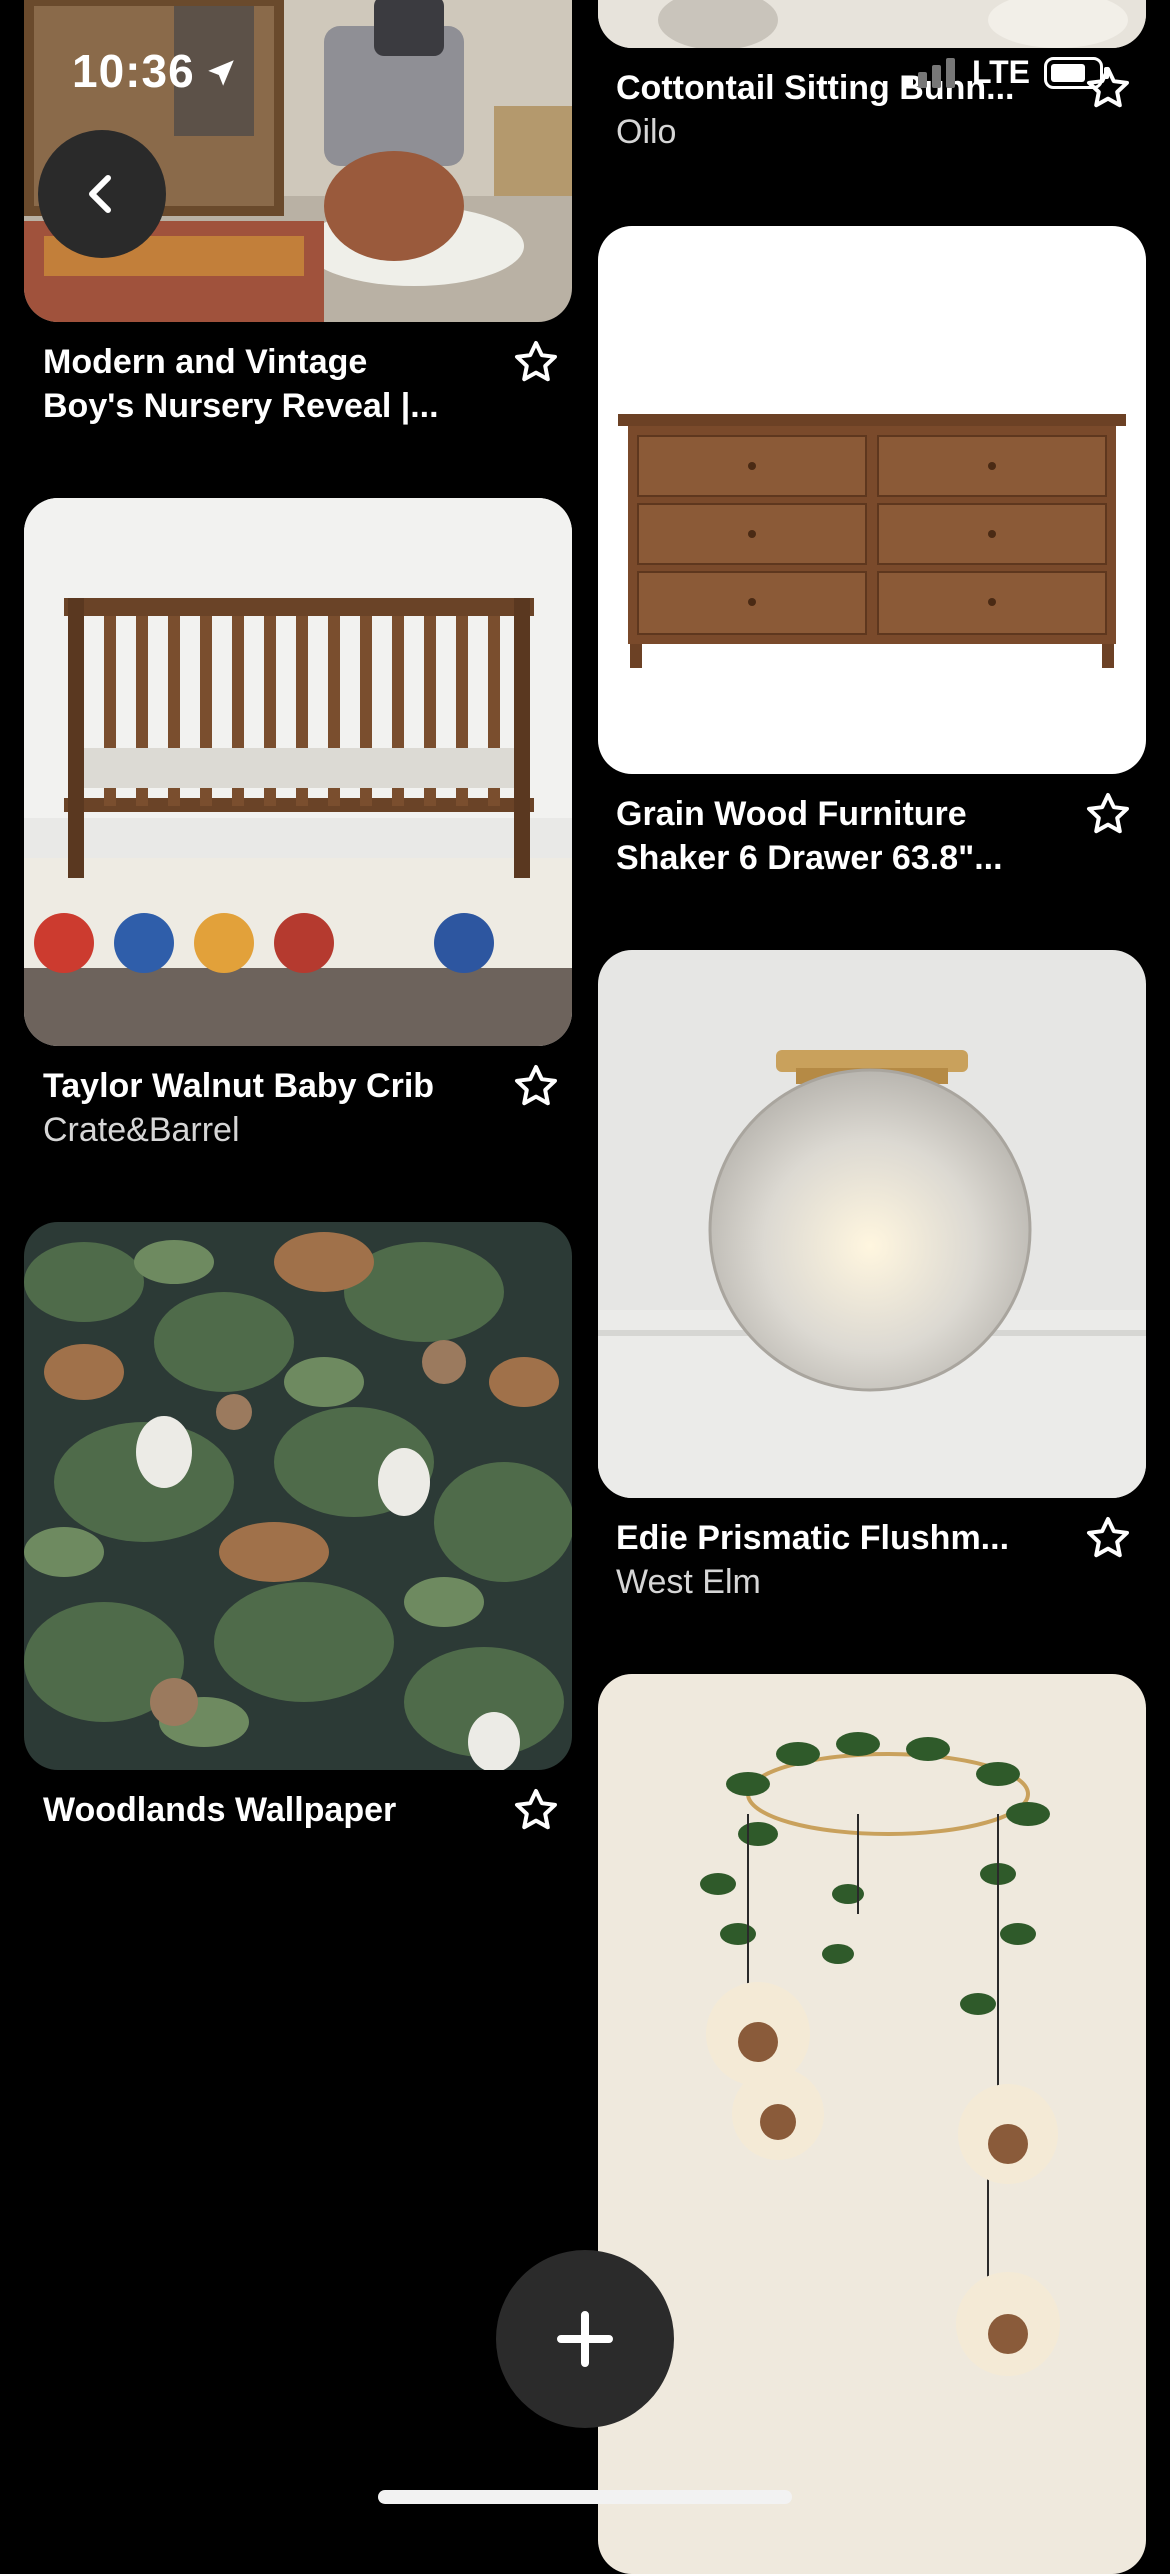  I want to click on plus-icon, so click(585, 2339).